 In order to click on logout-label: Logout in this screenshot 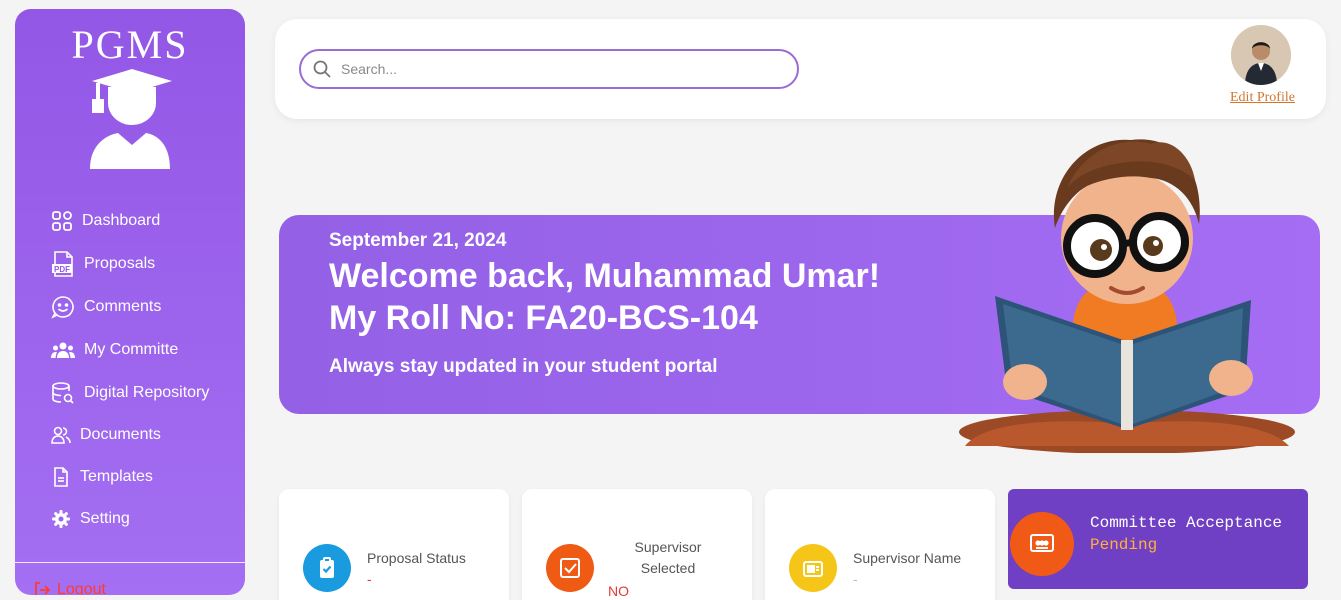, I will do `click(81, 588)`.